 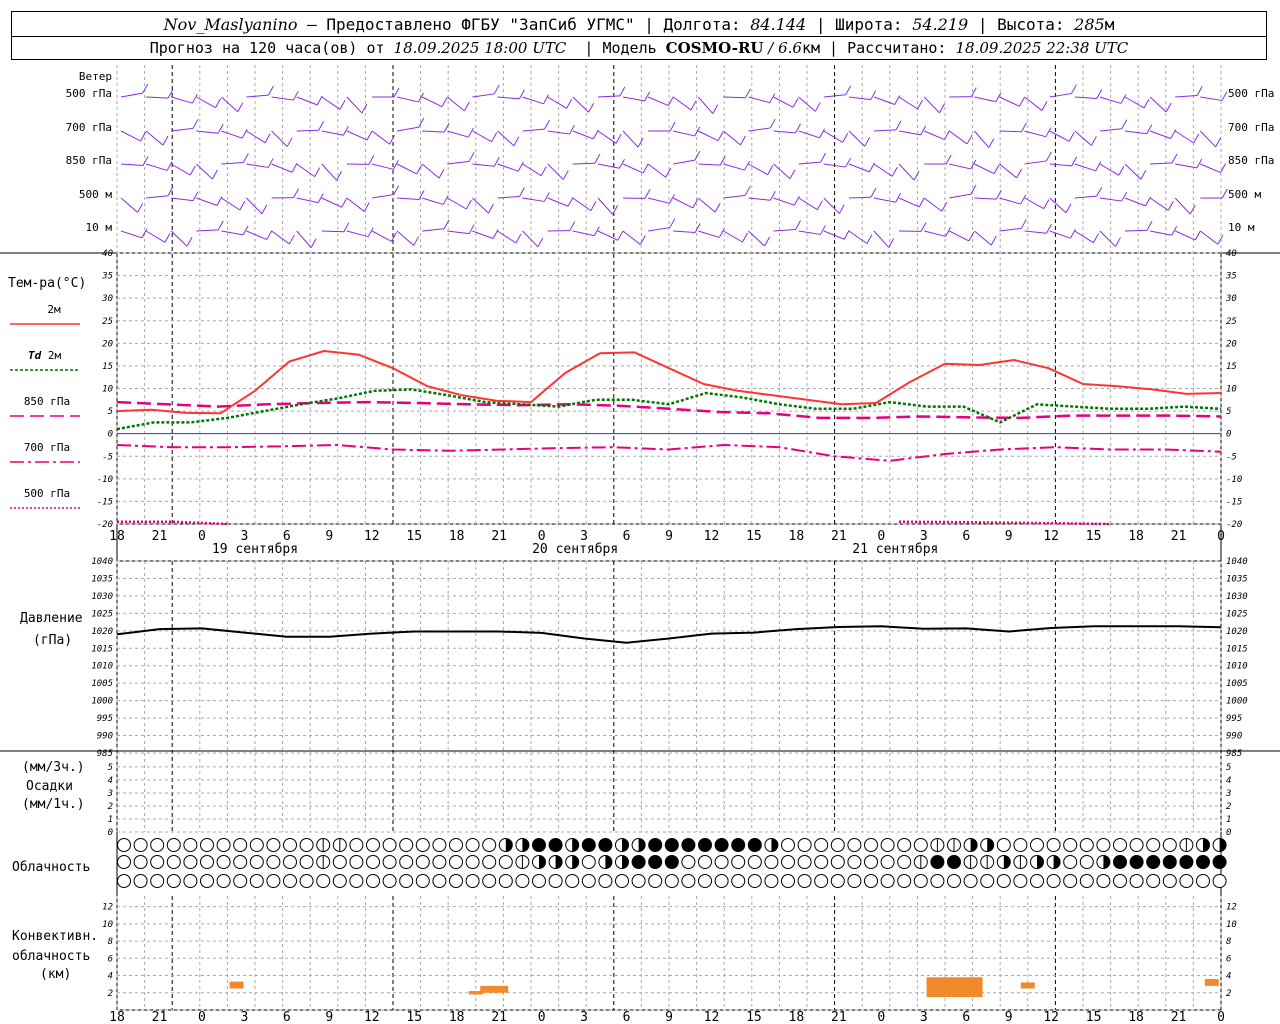 I want to click on temp-tick-right: 25, so click(x=1231, y=322).